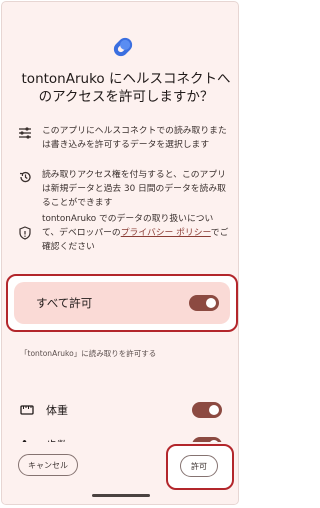 The image size is (320, 508). I want to click on weight-toggle, so click(207, 410).